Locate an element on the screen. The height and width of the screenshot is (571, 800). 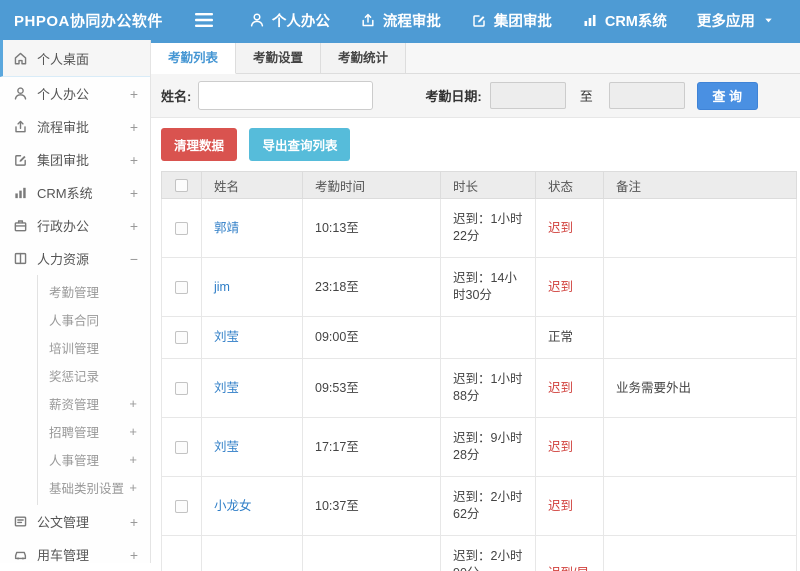
export-list-button: 导出查询列表 is located at coordinates (299, 144).